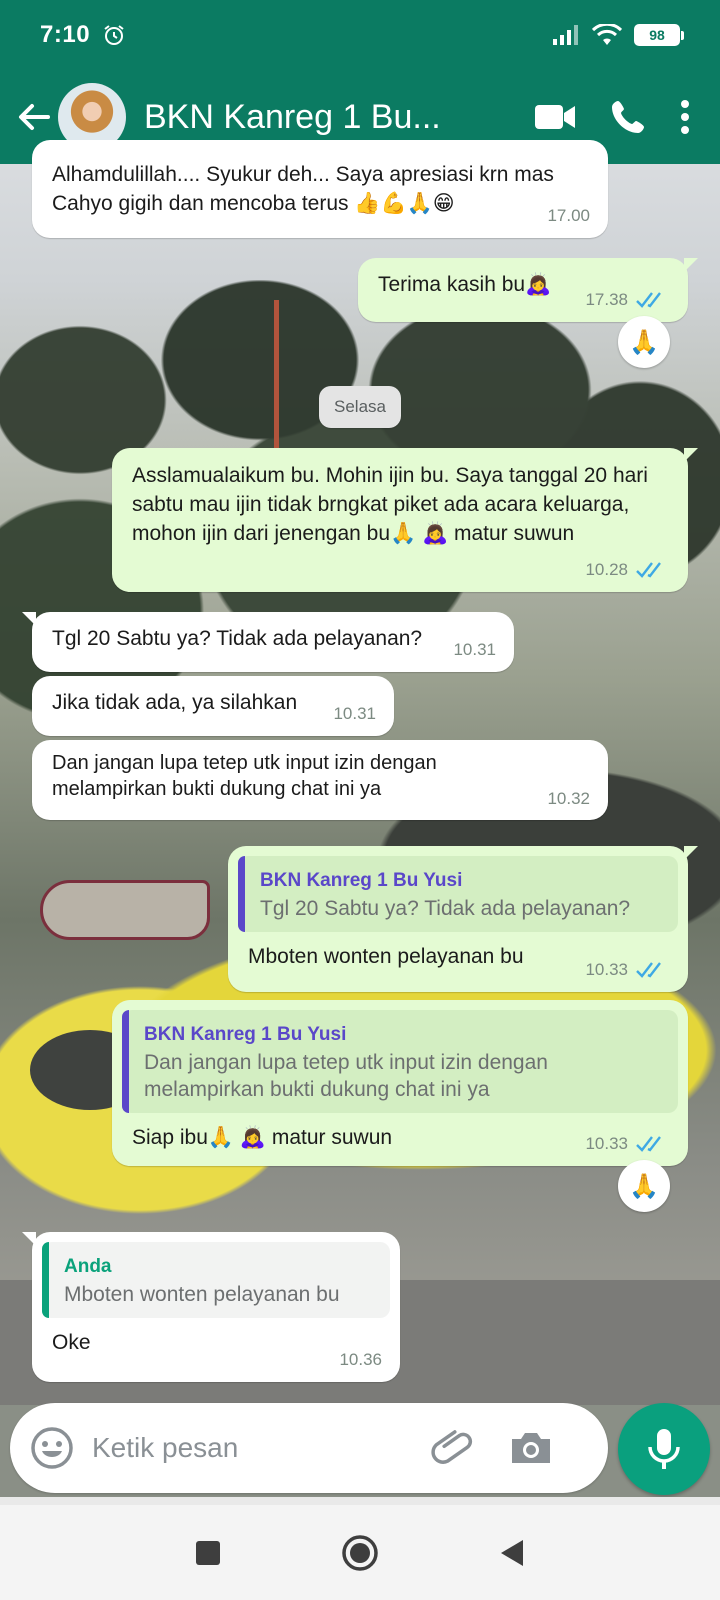 Image resolution: width=720 pixels, height=1600 pixels. What do you see at coordinates (565, 35) in the screenshot?
I see `signal-icon` at bounding box center [565, 35].